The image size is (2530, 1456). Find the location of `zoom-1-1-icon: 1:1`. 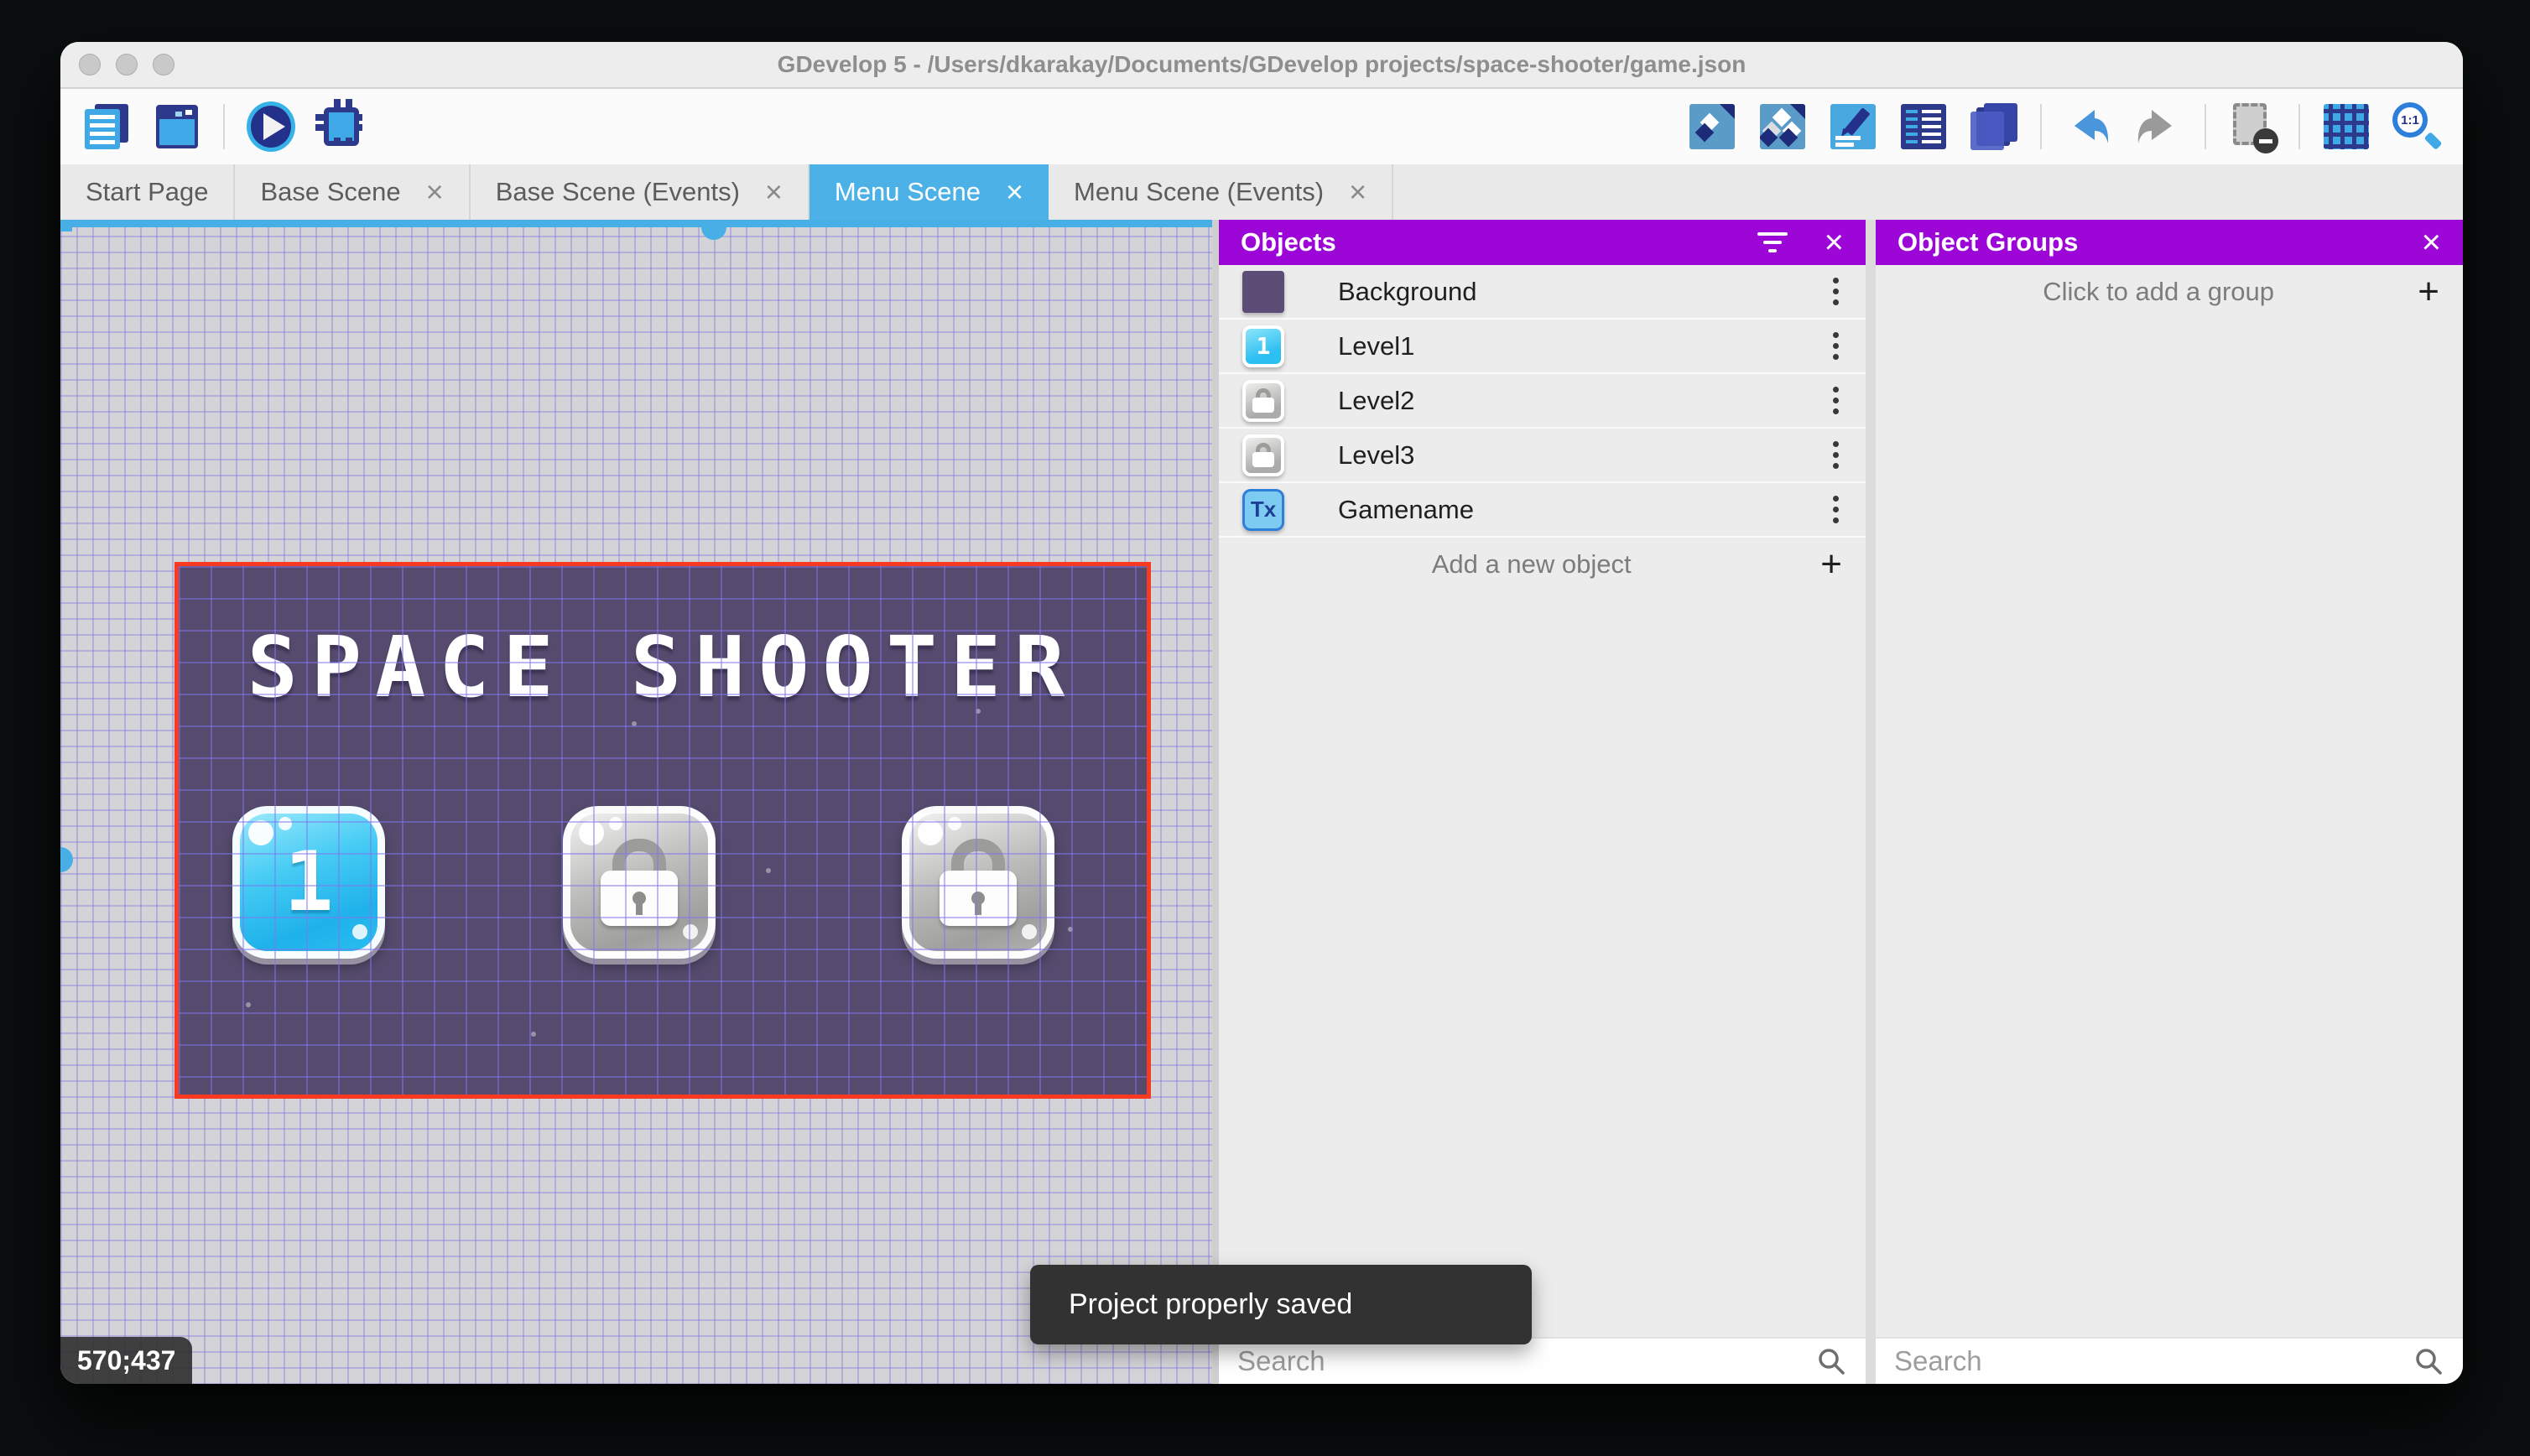

zoom-1-1-icon: 1:1 is located at coordinates (2417, 126).